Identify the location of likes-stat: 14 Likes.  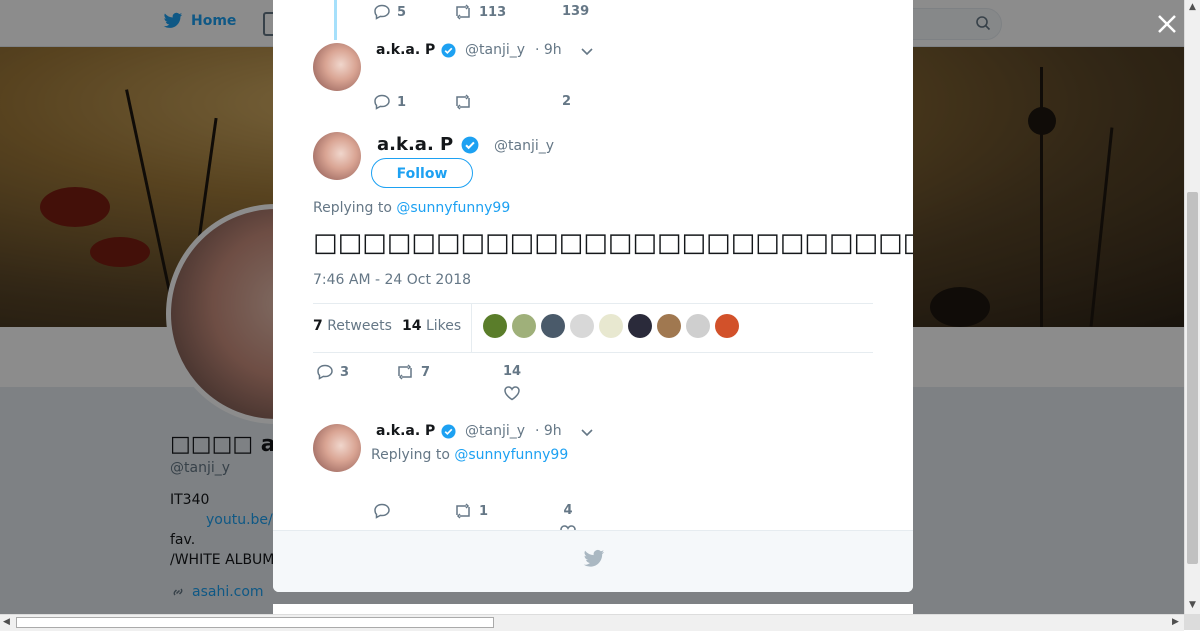
(431, 326).